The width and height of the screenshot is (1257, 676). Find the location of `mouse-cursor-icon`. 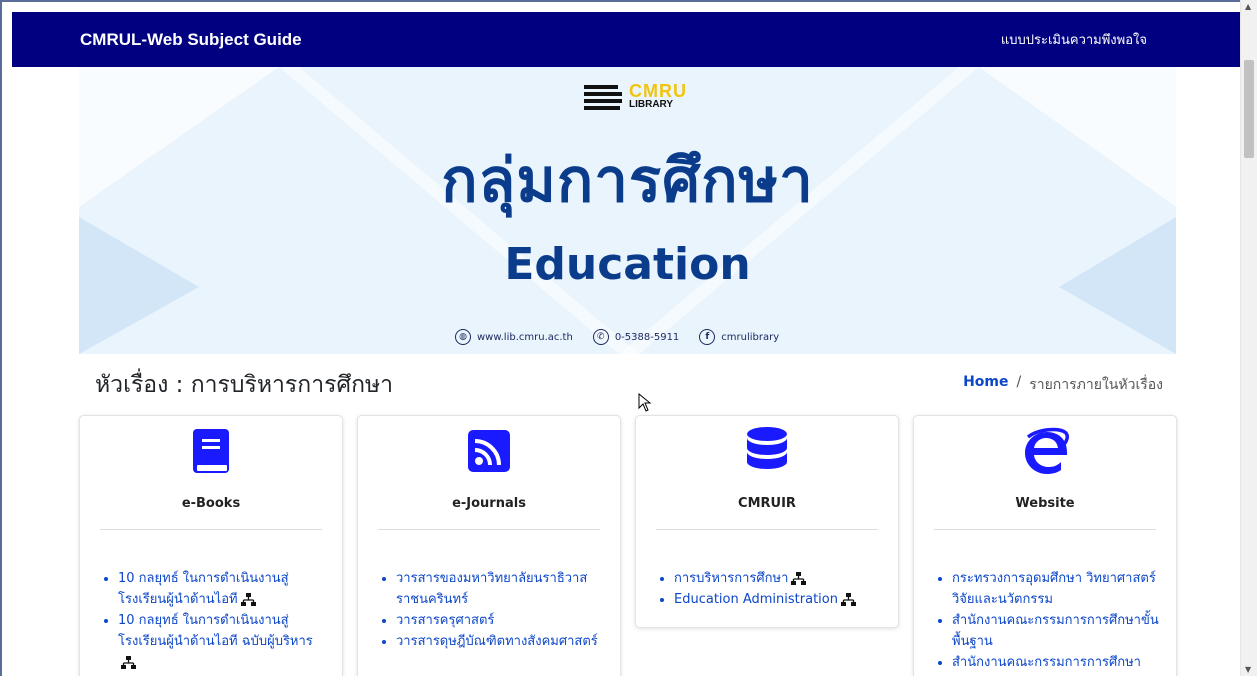

mouse-cursor-icon is located at coordinates (645, 402).